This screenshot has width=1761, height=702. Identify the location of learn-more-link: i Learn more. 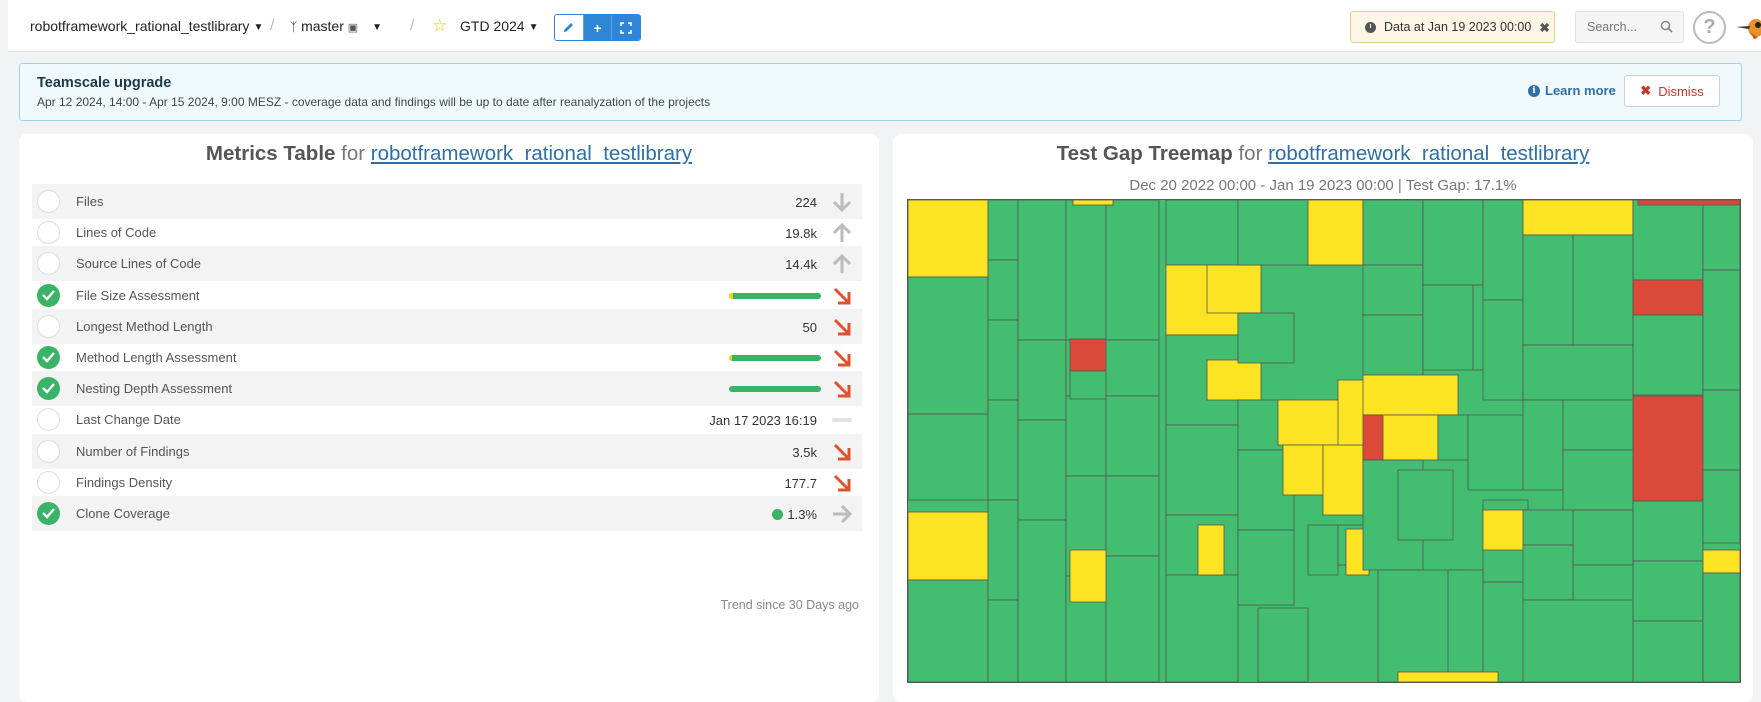
(1572, 90).